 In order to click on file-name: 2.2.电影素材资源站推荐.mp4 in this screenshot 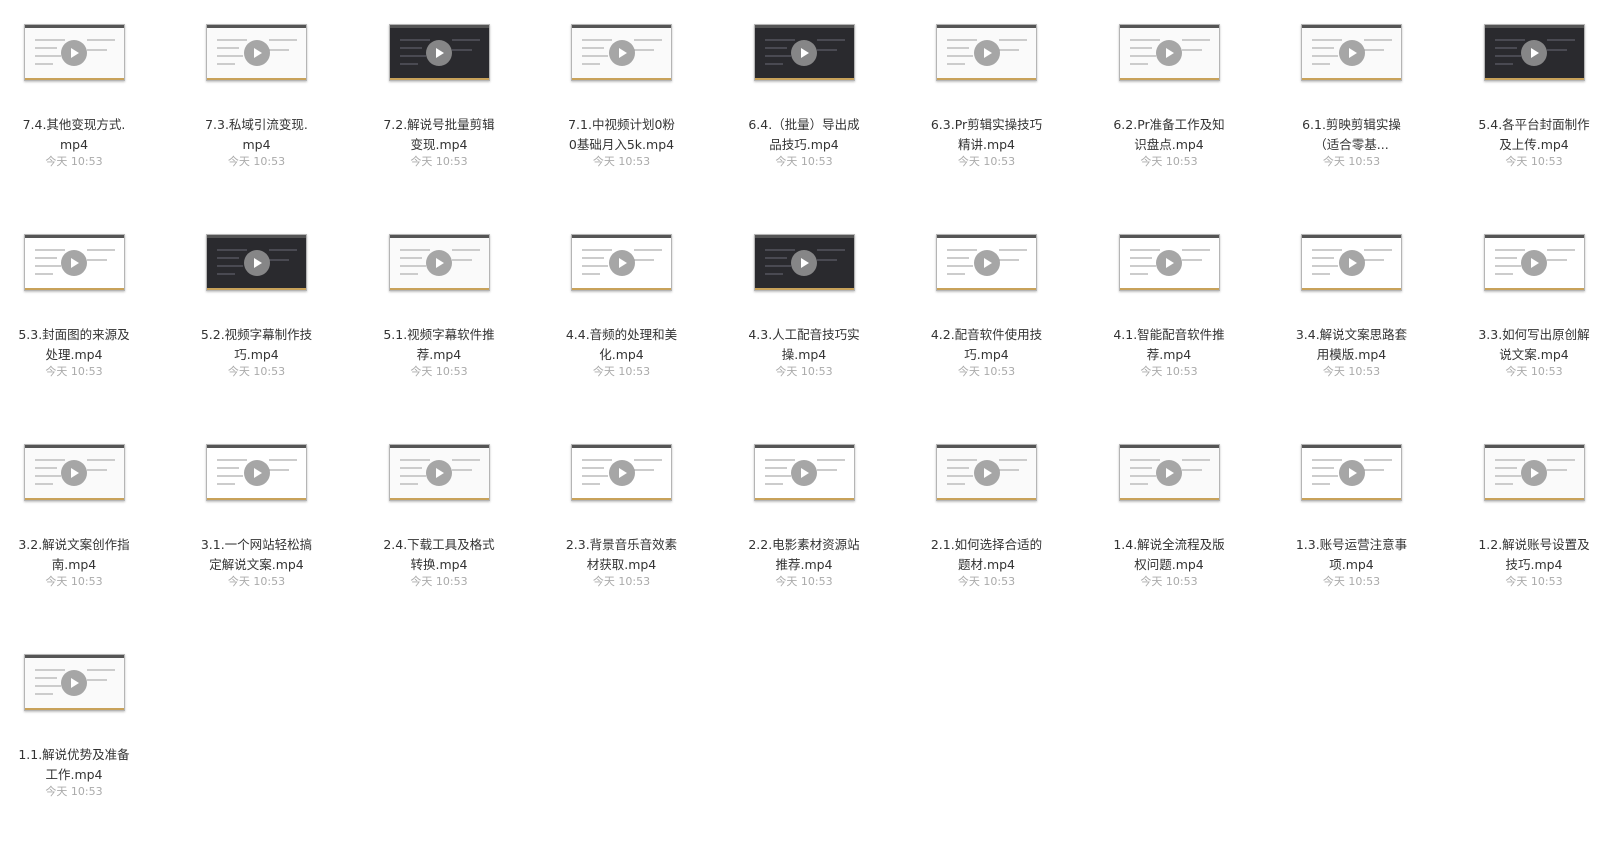, I will do `click(804, 554)`.